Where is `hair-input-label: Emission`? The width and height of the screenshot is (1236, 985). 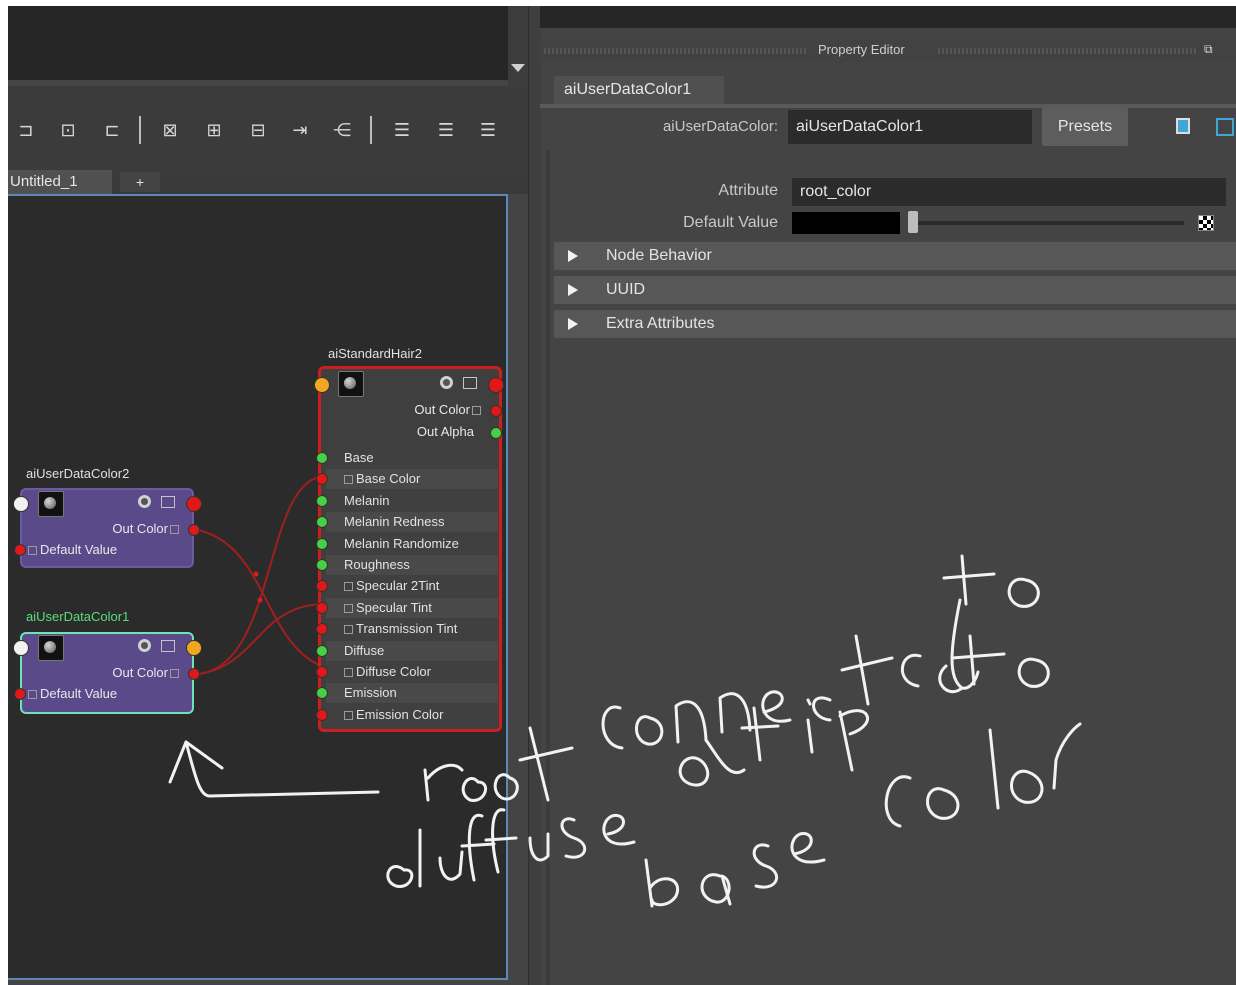
hair-input-label: Emission is located at coordinates (370, 692).